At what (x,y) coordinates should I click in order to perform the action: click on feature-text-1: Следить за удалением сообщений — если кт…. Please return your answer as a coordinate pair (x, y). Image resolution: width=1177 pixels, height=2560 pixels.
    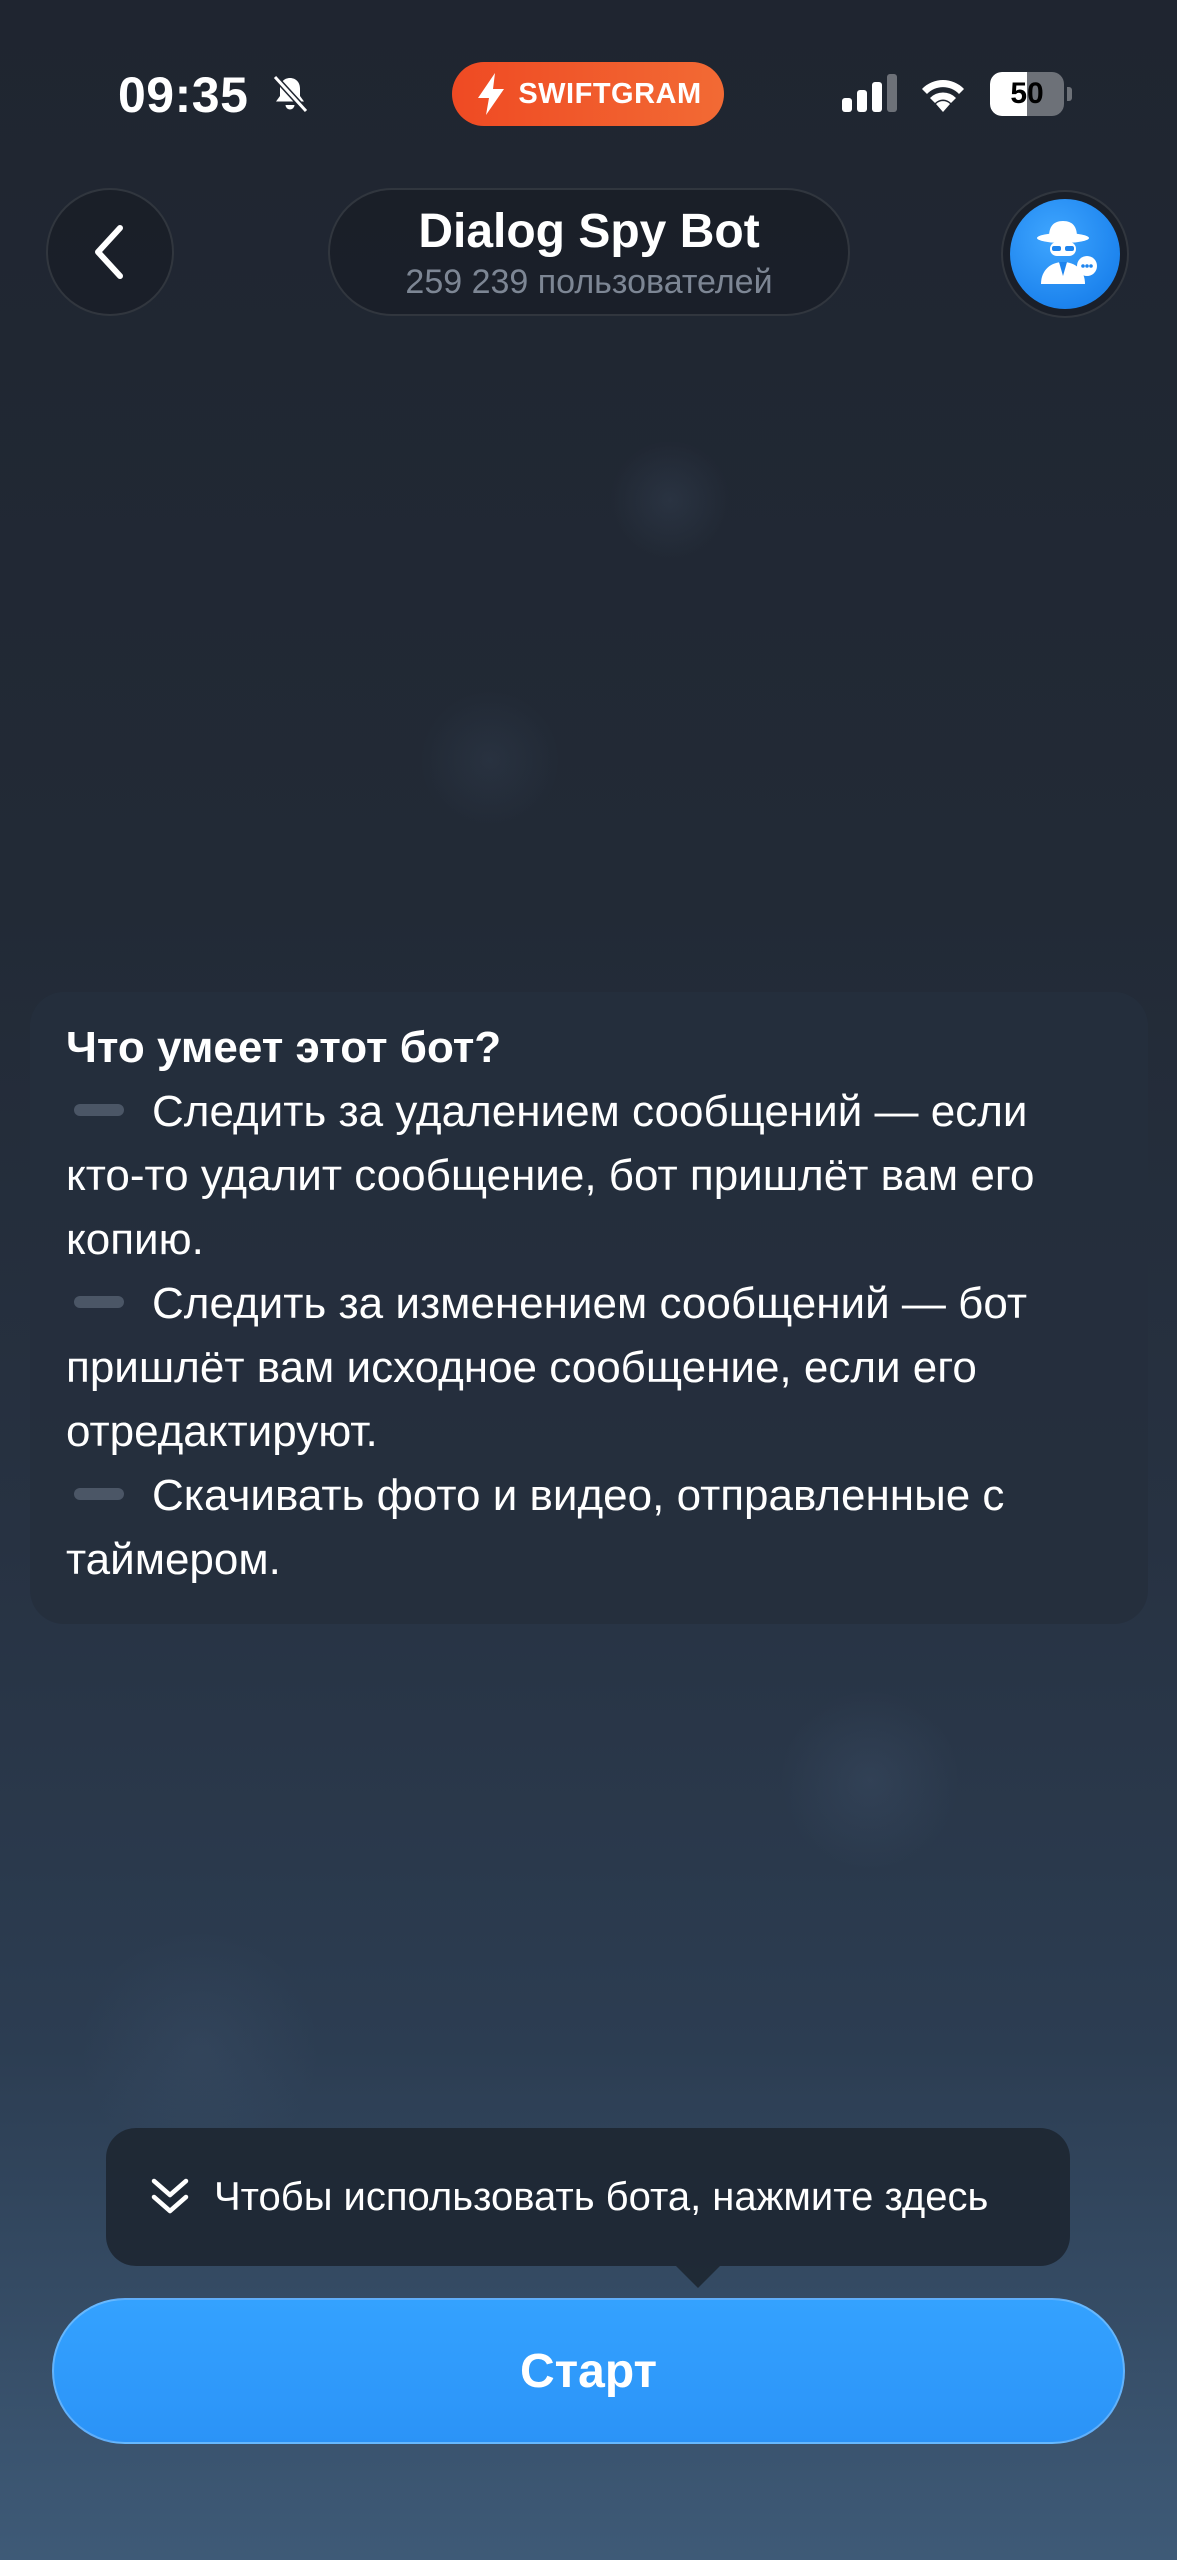
    Looking at the image, I should click on (550, 1175).